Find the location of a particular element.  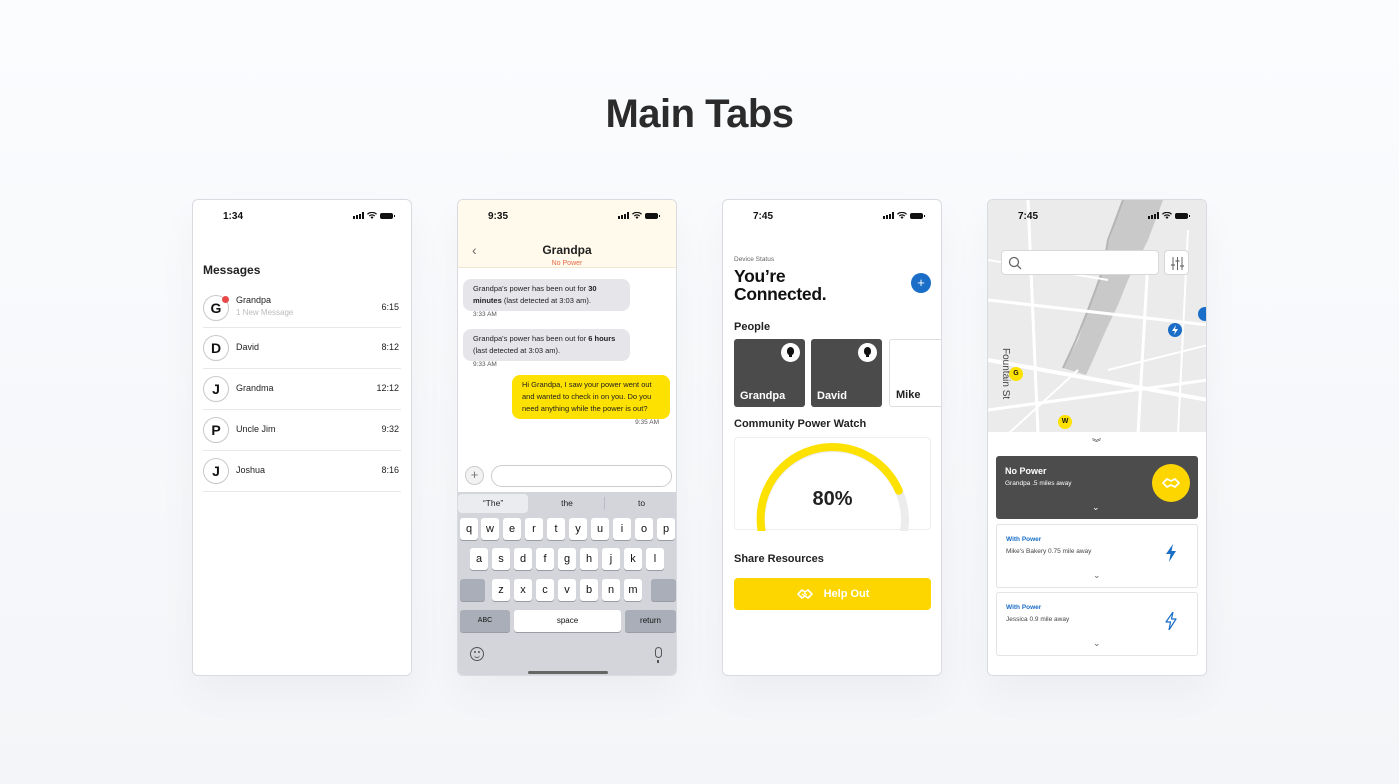

suggestion-3: to is located at coordinates (640, 503).